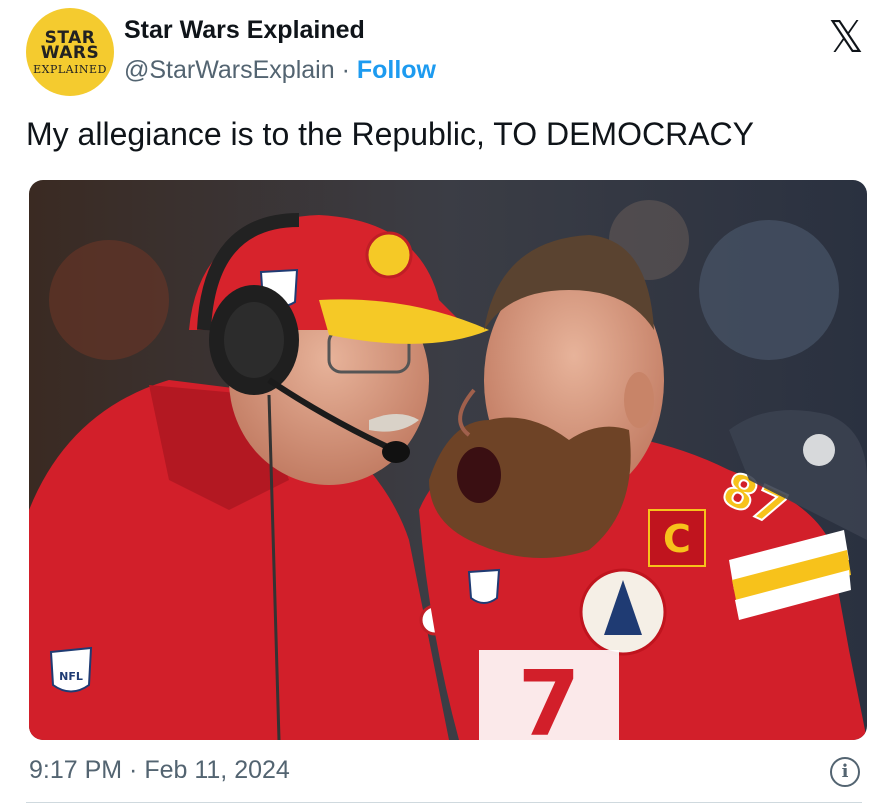 This screenshot has width=888, height=812. Describe the element at coordinates (396, 70) in the screenshot. I see `follow-button: Follow` at that location.